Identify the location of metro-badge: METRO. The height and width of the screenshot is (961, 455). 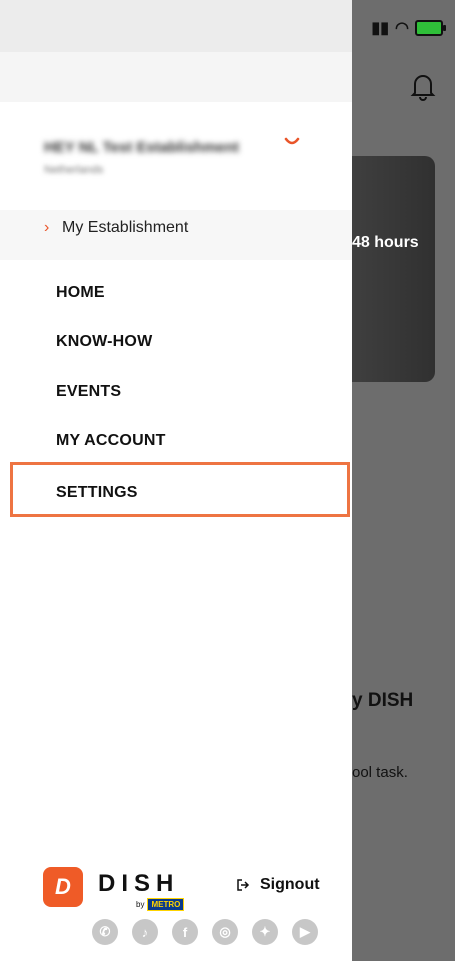
(166, 904).